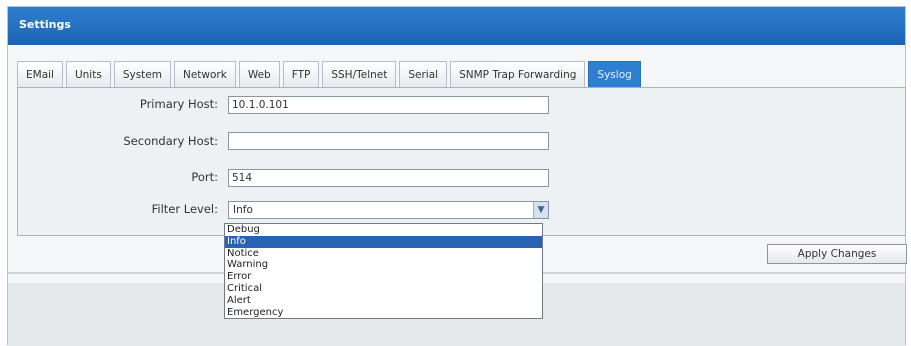 This screenshot has height=346, width=911. I want to click on option-error: Error, so click(383, 277).